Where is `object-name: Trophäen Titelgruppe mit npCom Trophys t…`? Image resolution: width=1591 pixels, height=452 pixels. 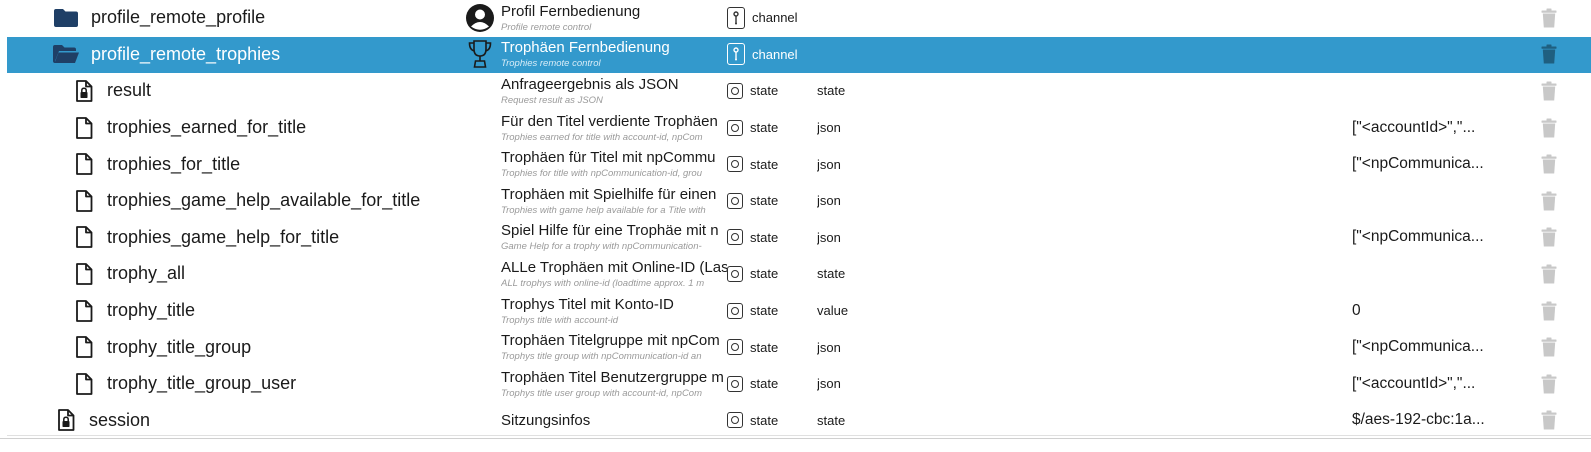 object-name: Trophäen Titelgruppe mit npCom Trophys t… is located at coordinates (614, 347).